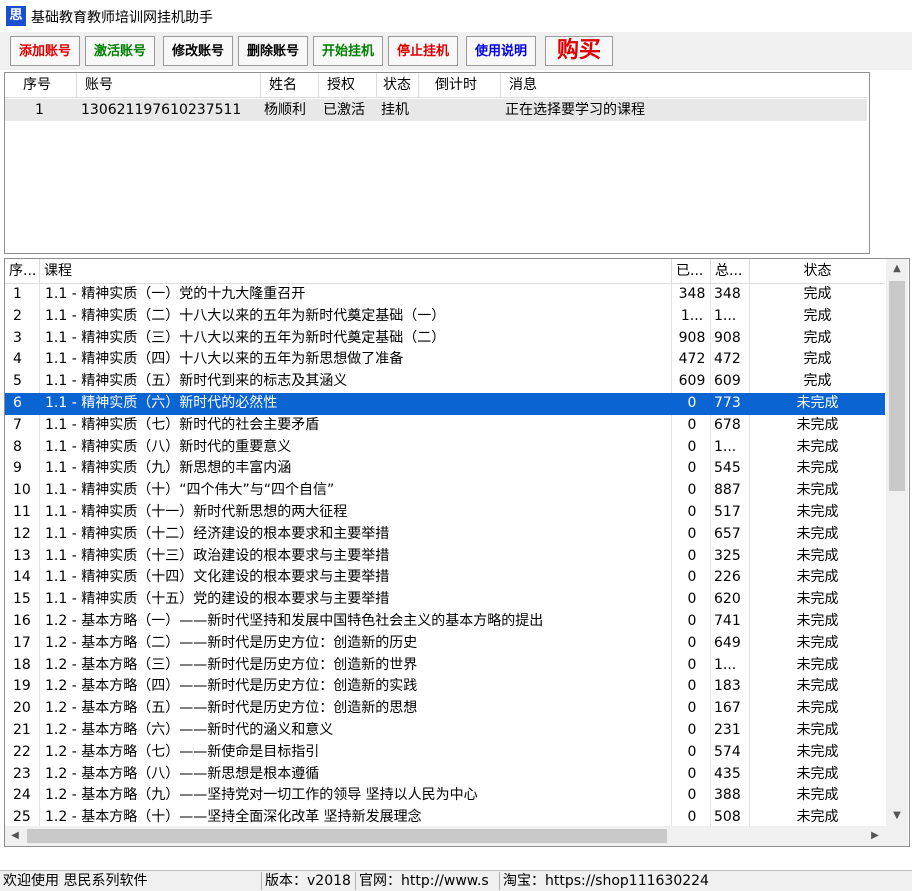 This screenshot has width=912, height=891. What do you see at coordinates (273, 51) in the screenshot?
I see `delete-account-button: 删除账号` at bounding box center [273, 51].